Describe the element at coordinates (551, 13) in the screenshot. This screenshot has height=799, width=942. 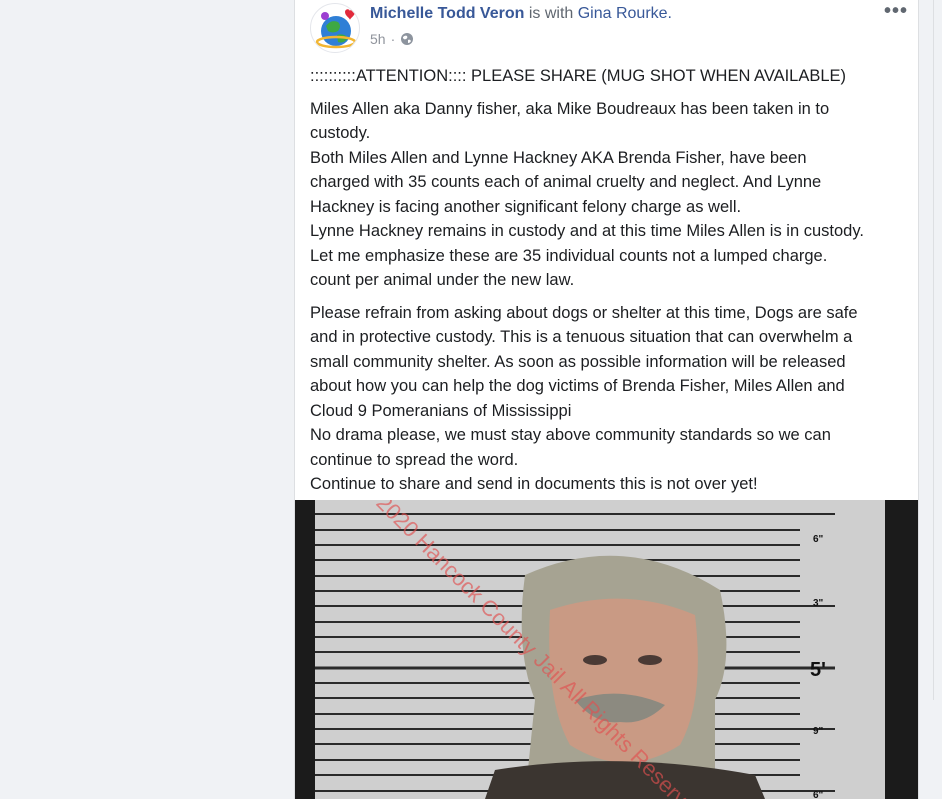
I see `with-label: is with` at that location.